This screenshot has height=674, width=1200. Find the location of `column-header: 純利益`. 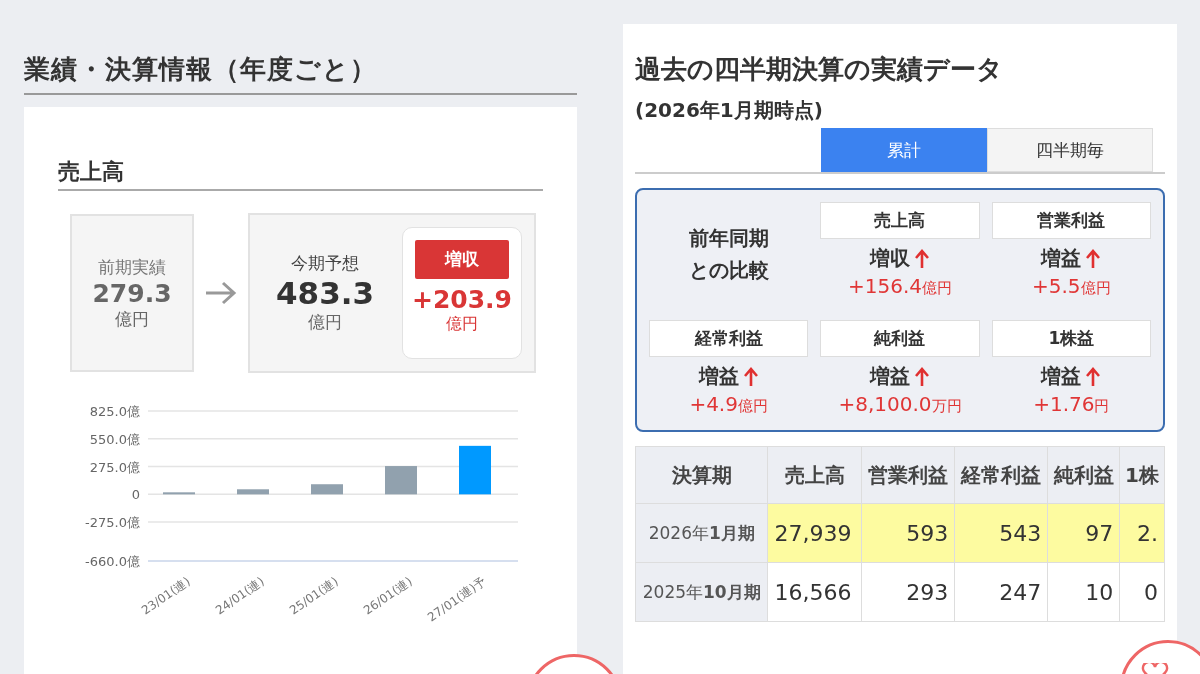

column-header: 純利益 is located at coordinates (1083, 475).